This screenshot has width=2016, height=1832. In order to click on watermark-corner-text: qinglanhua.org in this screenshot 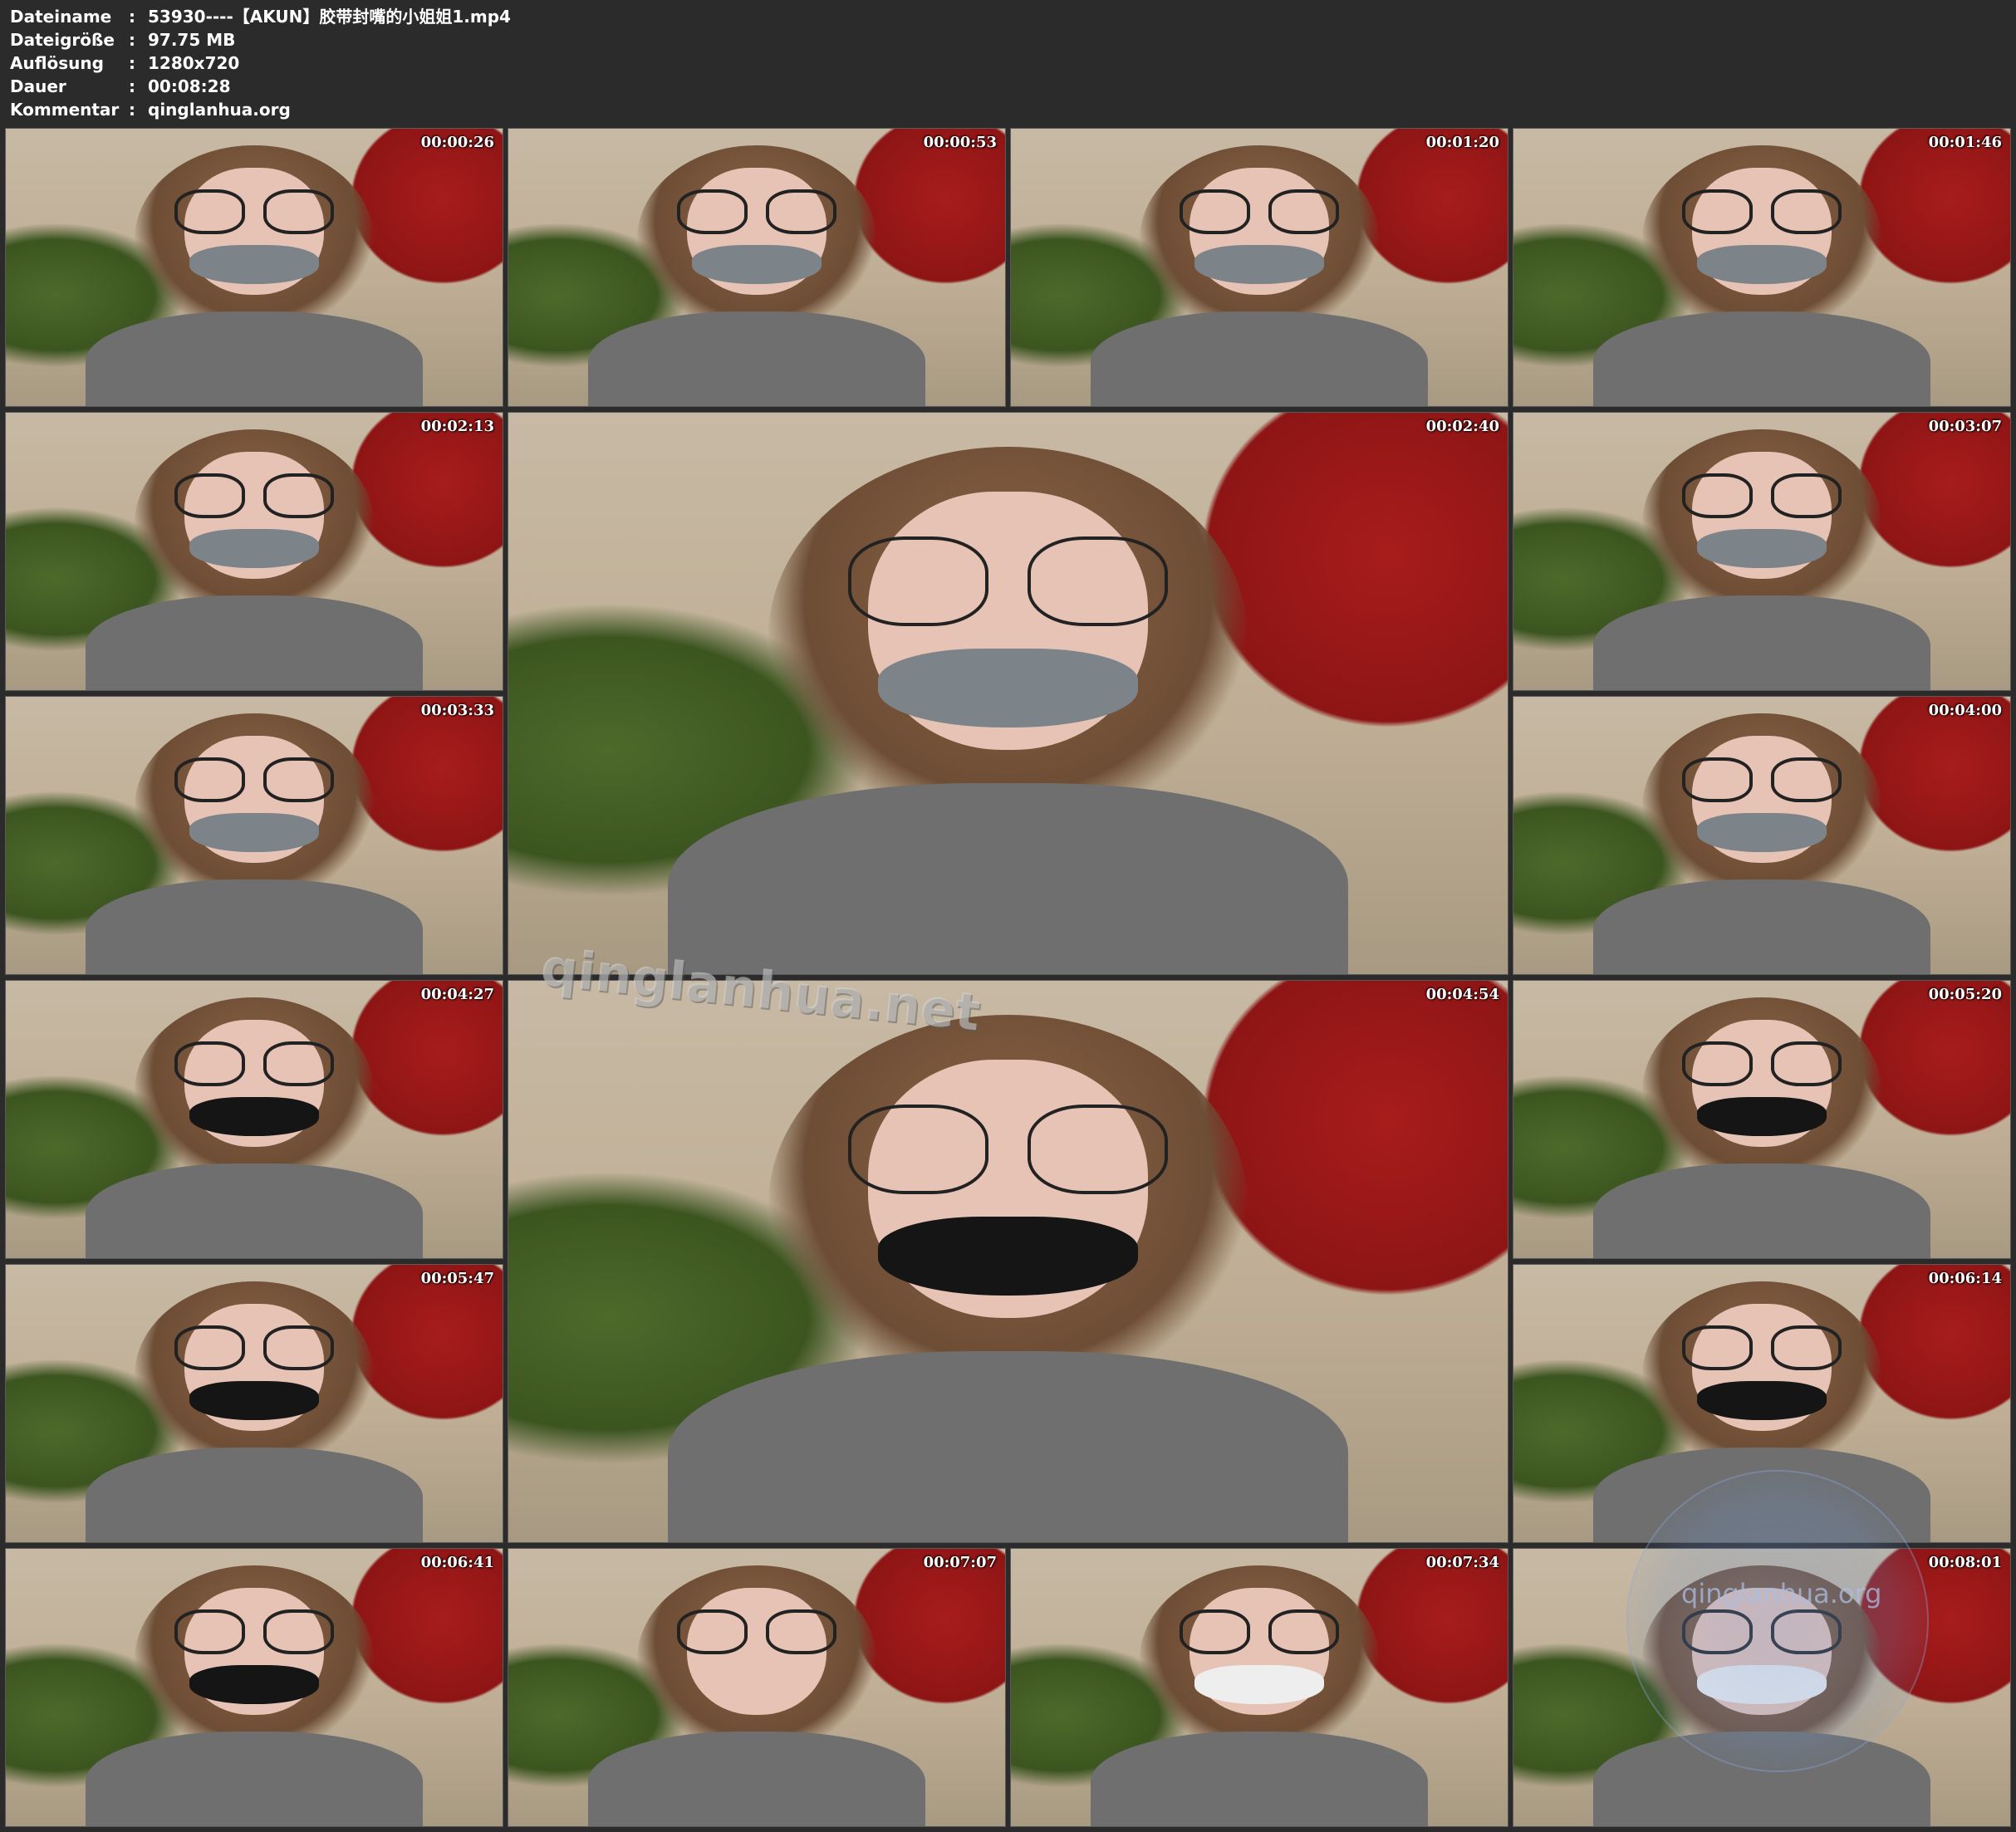, I will do `click(1781, 1593)`.